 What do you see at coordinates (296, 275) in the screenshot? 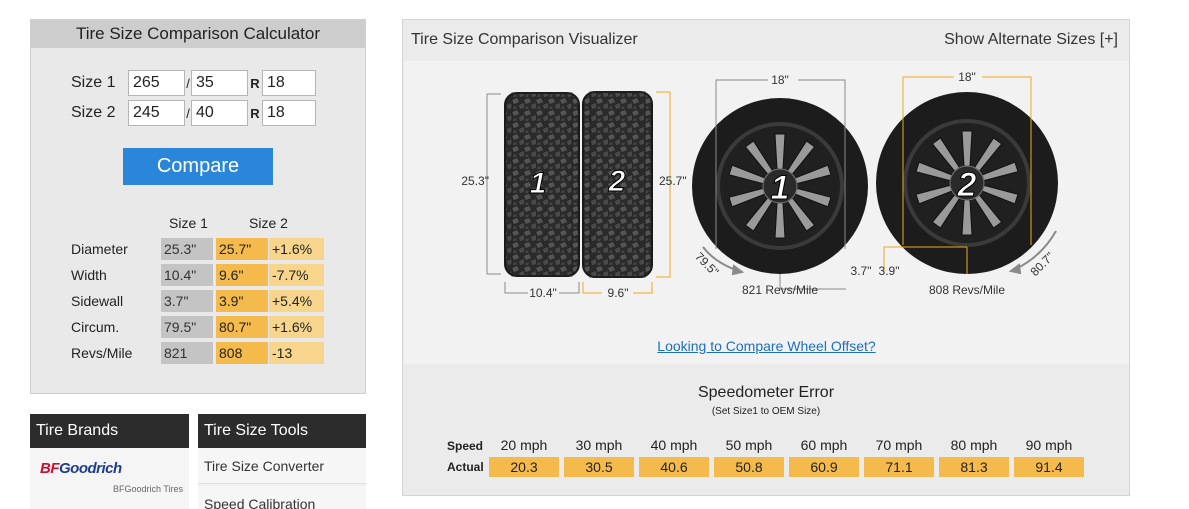
I see `diff-value: -7.7%` at bounding box center [296, 275].